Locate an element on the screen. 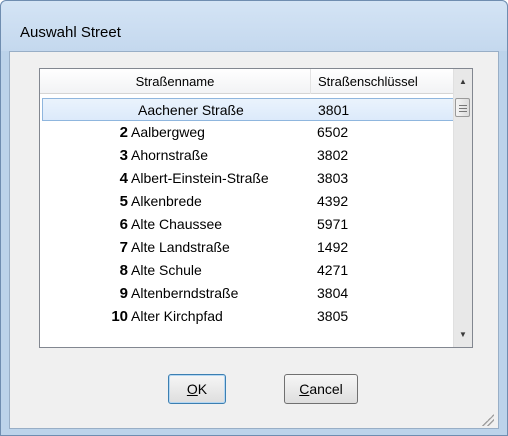 The image size is (508, 436). list-row: 2 Aalbergweg 6502 is located at coordinates (247, 132).